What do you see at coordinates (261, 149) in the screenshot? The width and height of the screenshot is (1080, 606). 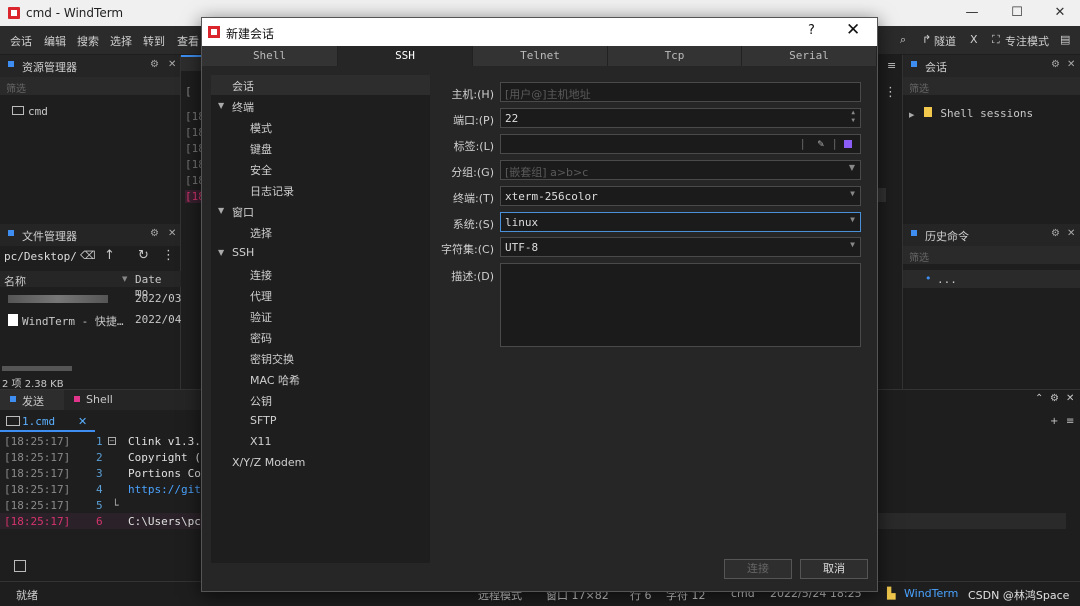 I see `tree-item-keyboard: 键盘` at bounding box center [261, 149].